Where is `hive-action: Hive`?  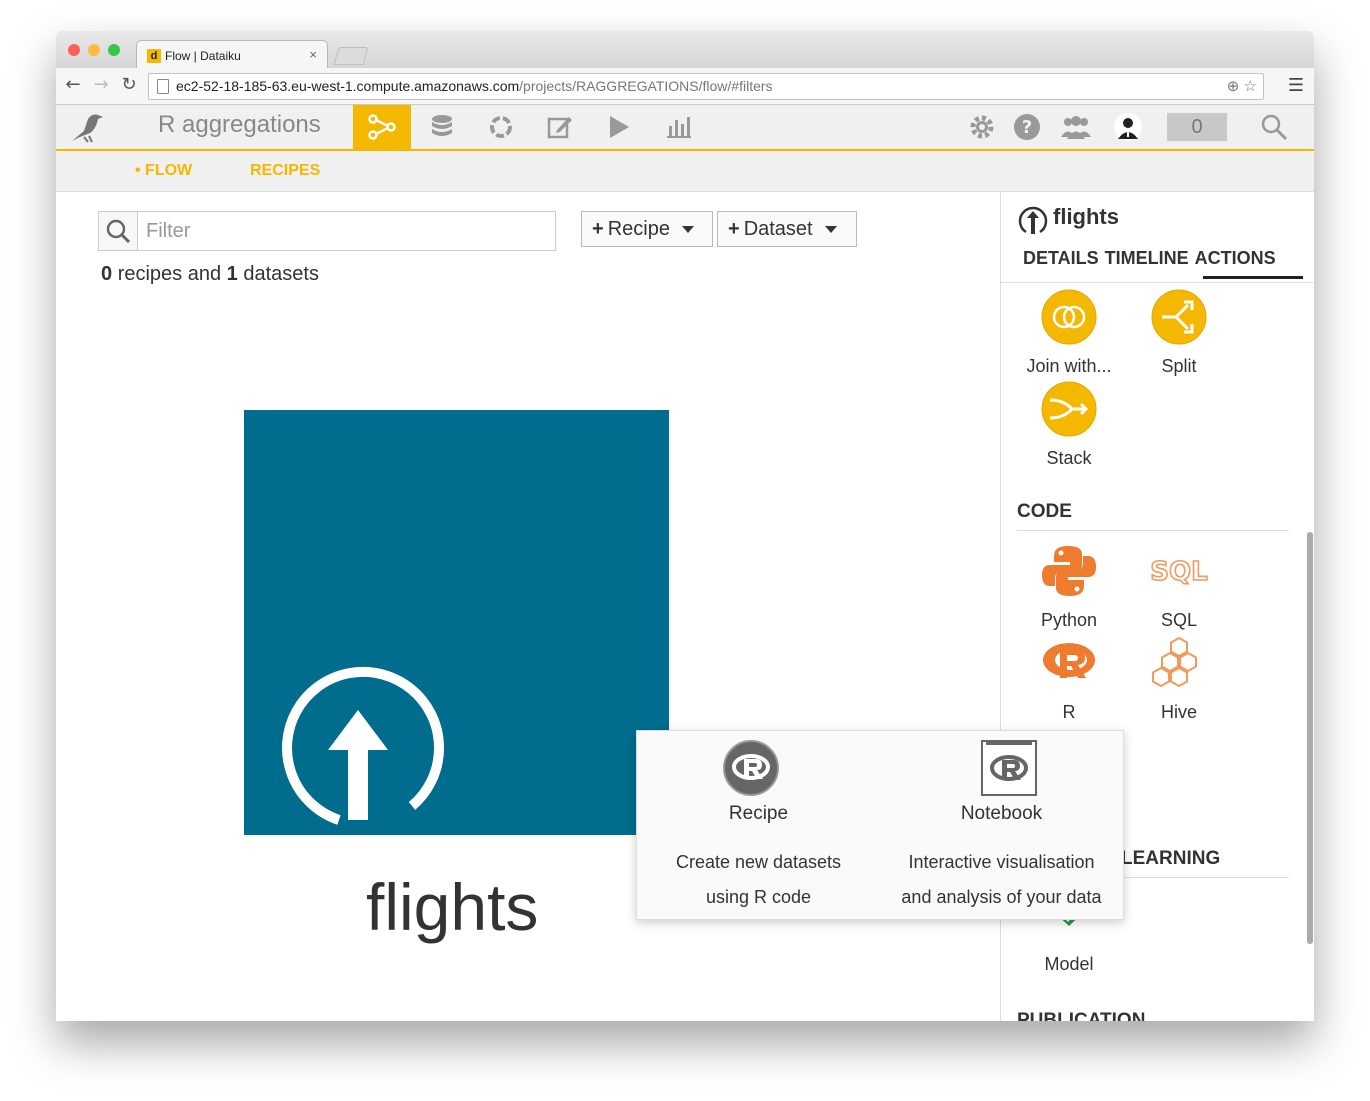 hive-action: Hive is located at coordinates (1179, 678).